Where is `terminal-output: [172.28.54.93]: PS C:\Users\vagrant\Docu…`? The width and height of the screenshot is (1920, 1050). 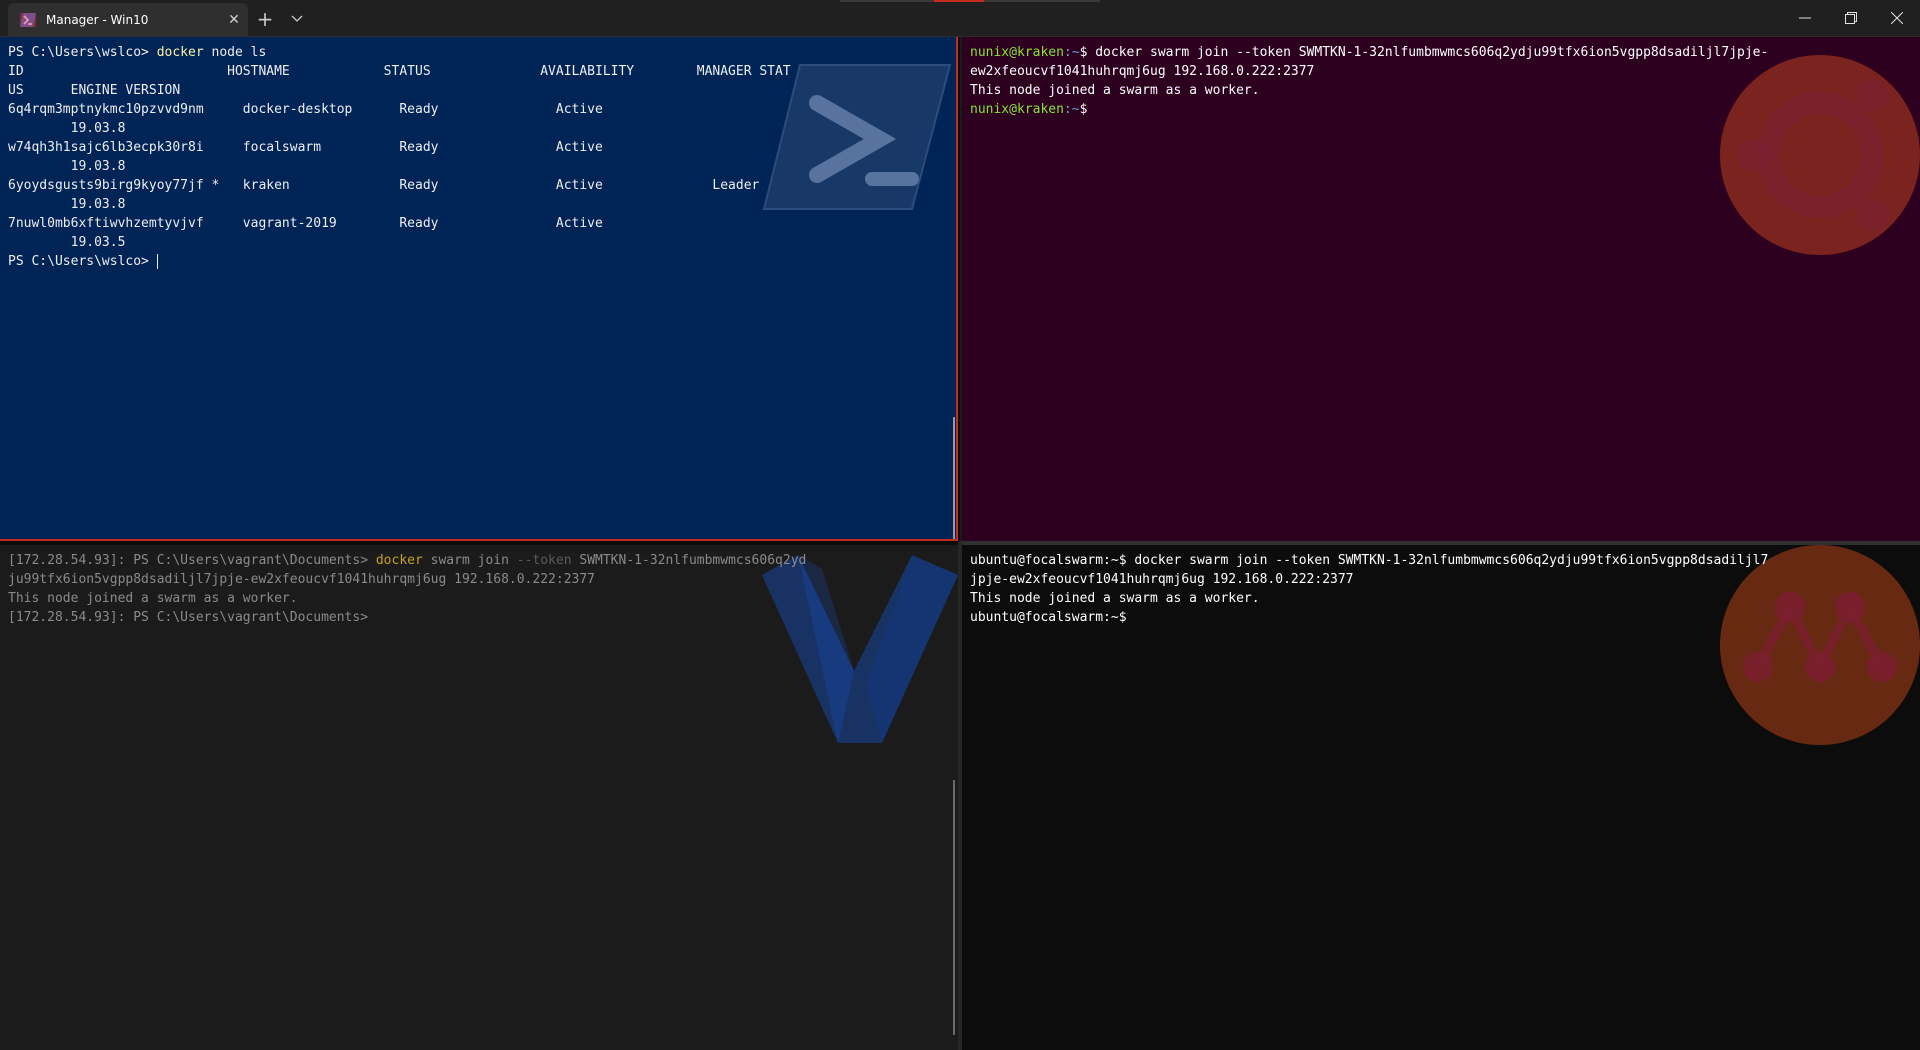
terminal-output: [172.28.54.93]: PS C:\Users\vagrant\Docu… is located at coordinates (407, 589).